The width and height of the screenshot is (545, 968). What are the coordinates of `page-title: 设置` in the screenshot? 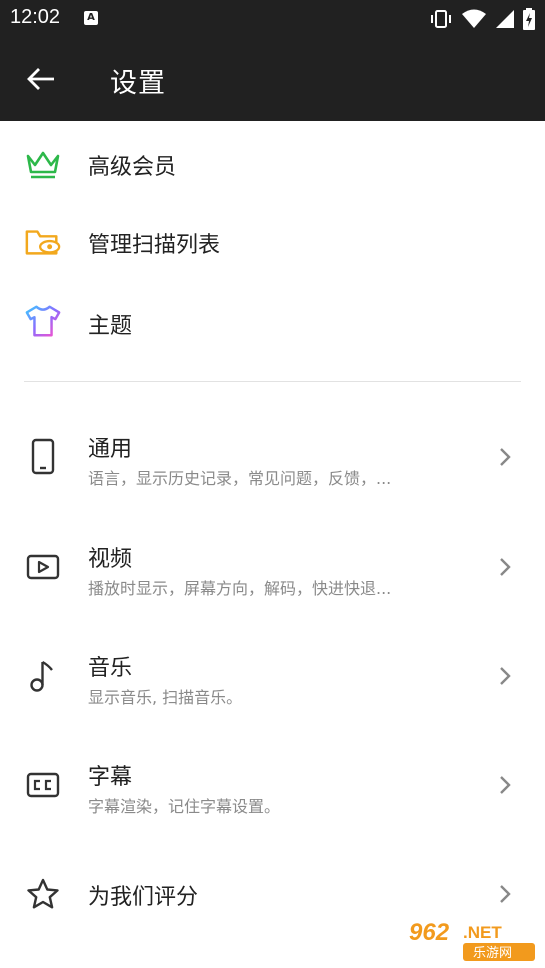 It's located at (138, 83).